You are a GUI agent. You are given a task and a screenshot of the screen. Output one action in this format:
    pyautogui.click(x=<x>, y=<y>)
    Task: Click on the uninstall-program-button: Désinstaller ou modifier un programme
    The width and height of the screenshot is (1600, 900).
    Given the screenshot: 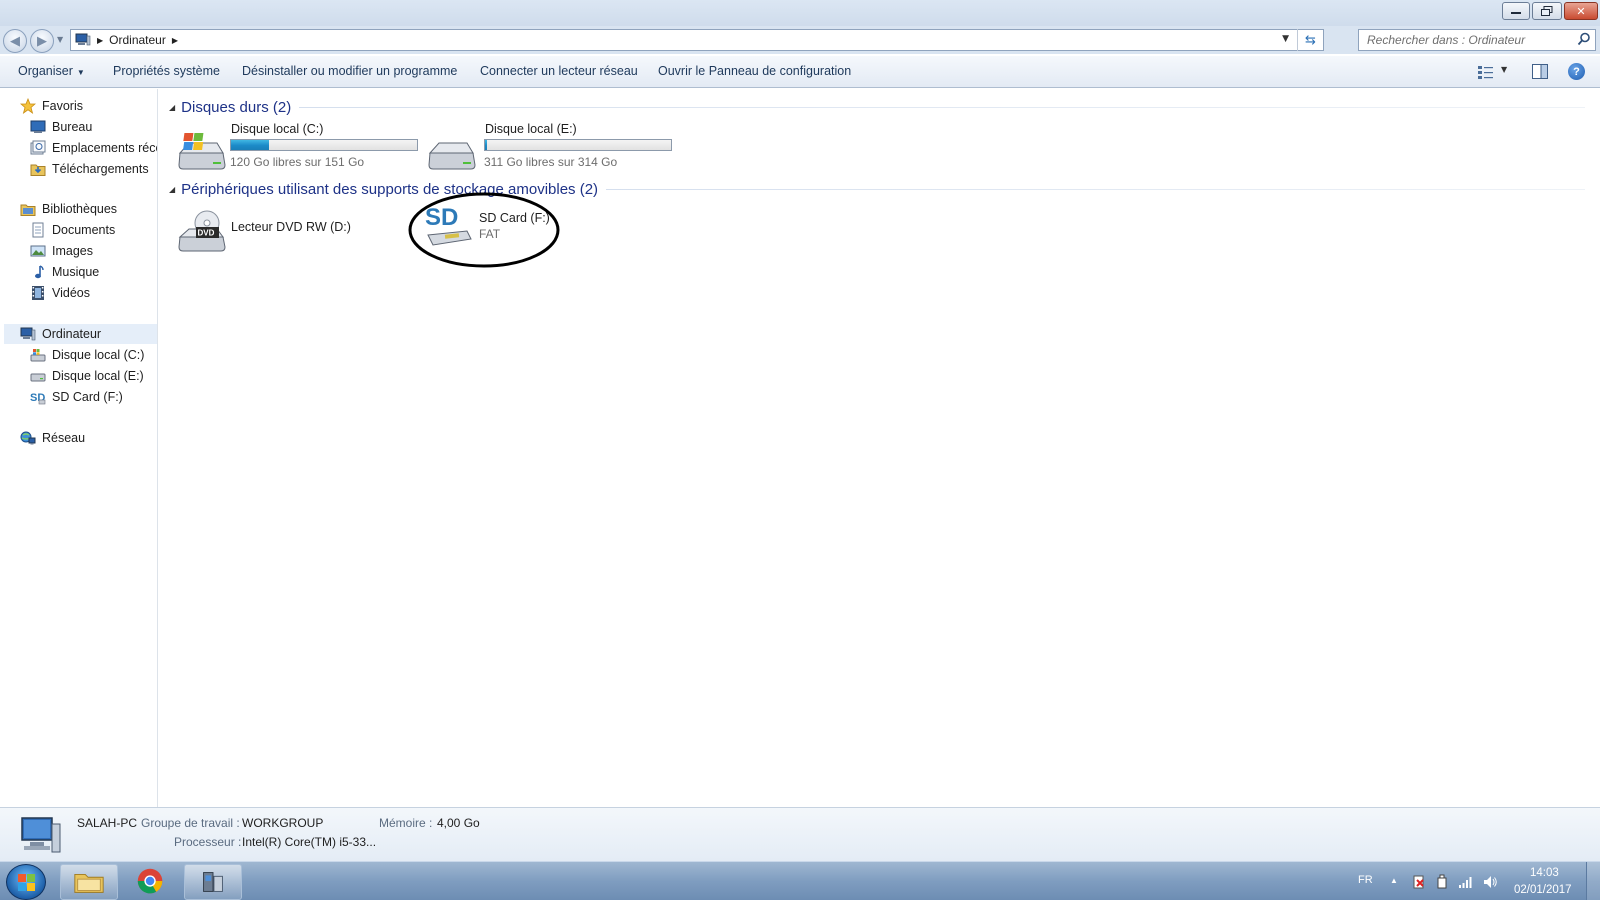 What is the action you would take?
    pyautogui.click(x=349, y=71)
    